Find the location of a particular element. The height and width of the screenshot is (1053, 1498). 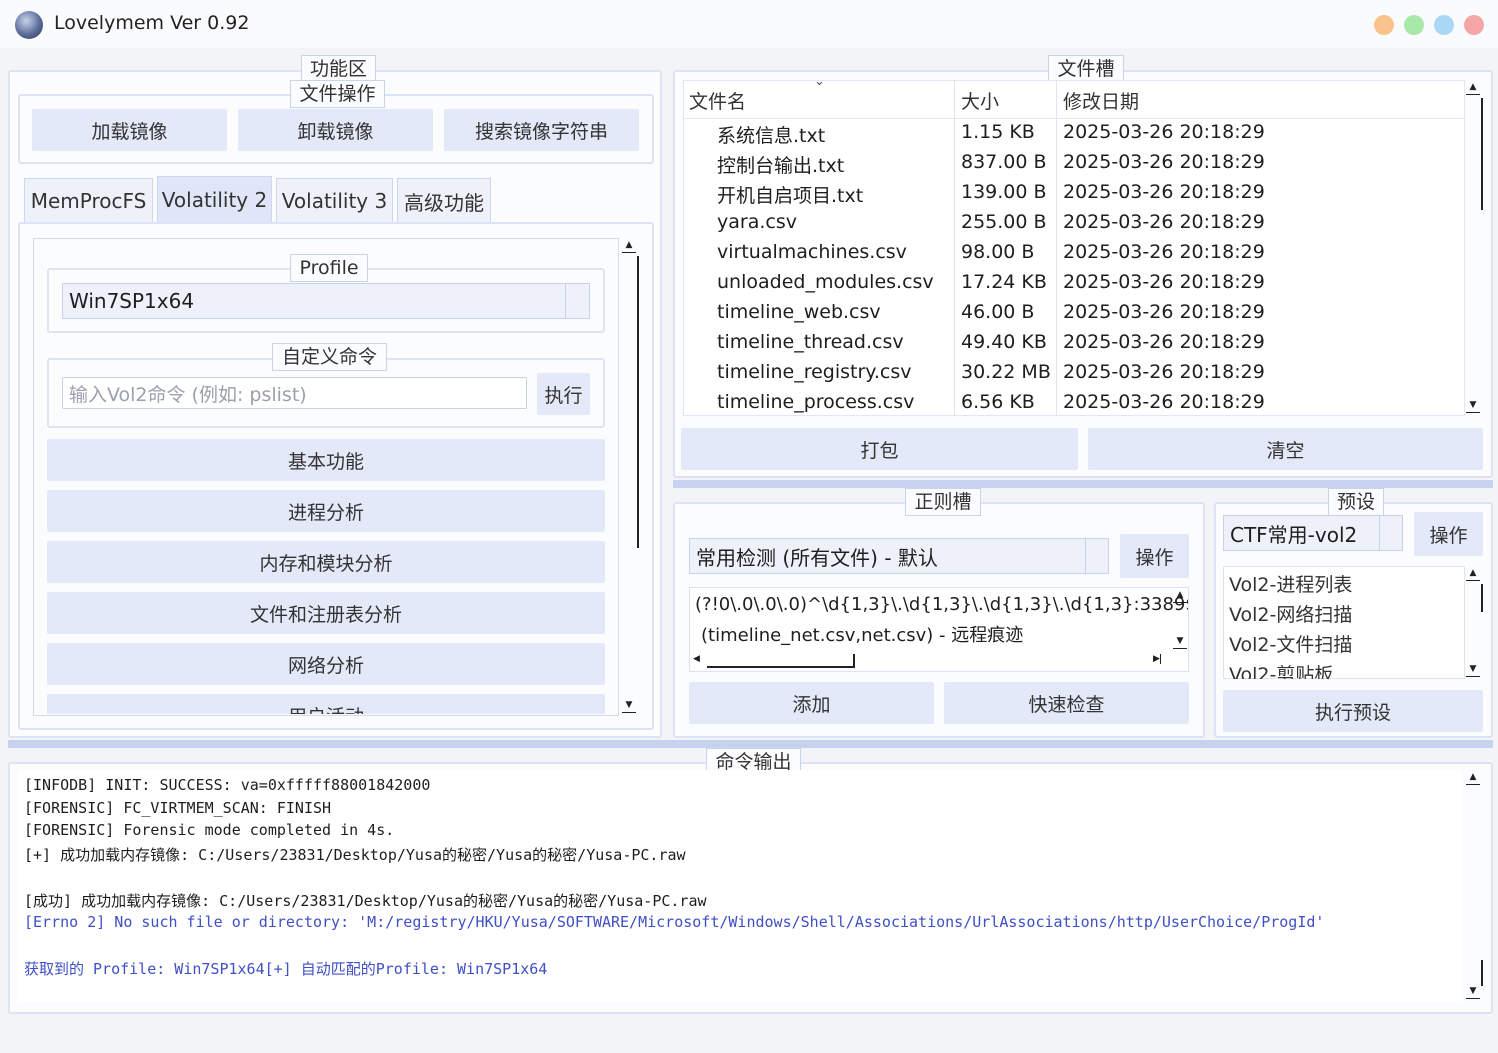

search-strings-button: 搜索镜像字符串 is located at coordinates (541, 130).